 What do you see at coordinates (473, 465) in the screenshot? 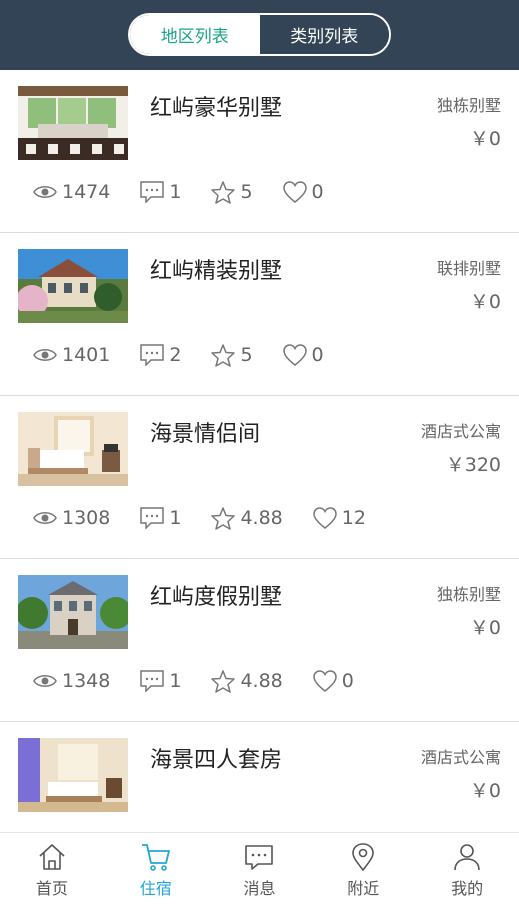
I see `listing-price: ￥320` at bounding box center [473, 465].